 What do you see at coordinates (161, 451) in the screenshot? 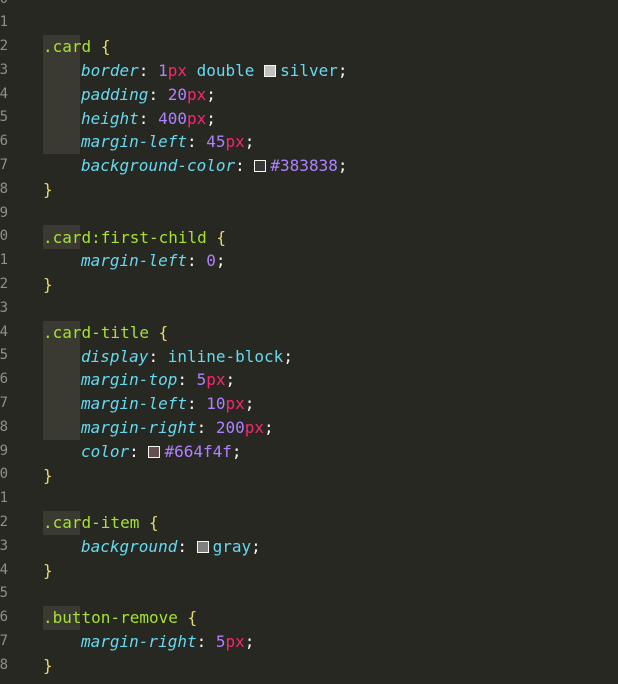
I see `code-line: color: #664f4f;` at bounding box center [161, 451].